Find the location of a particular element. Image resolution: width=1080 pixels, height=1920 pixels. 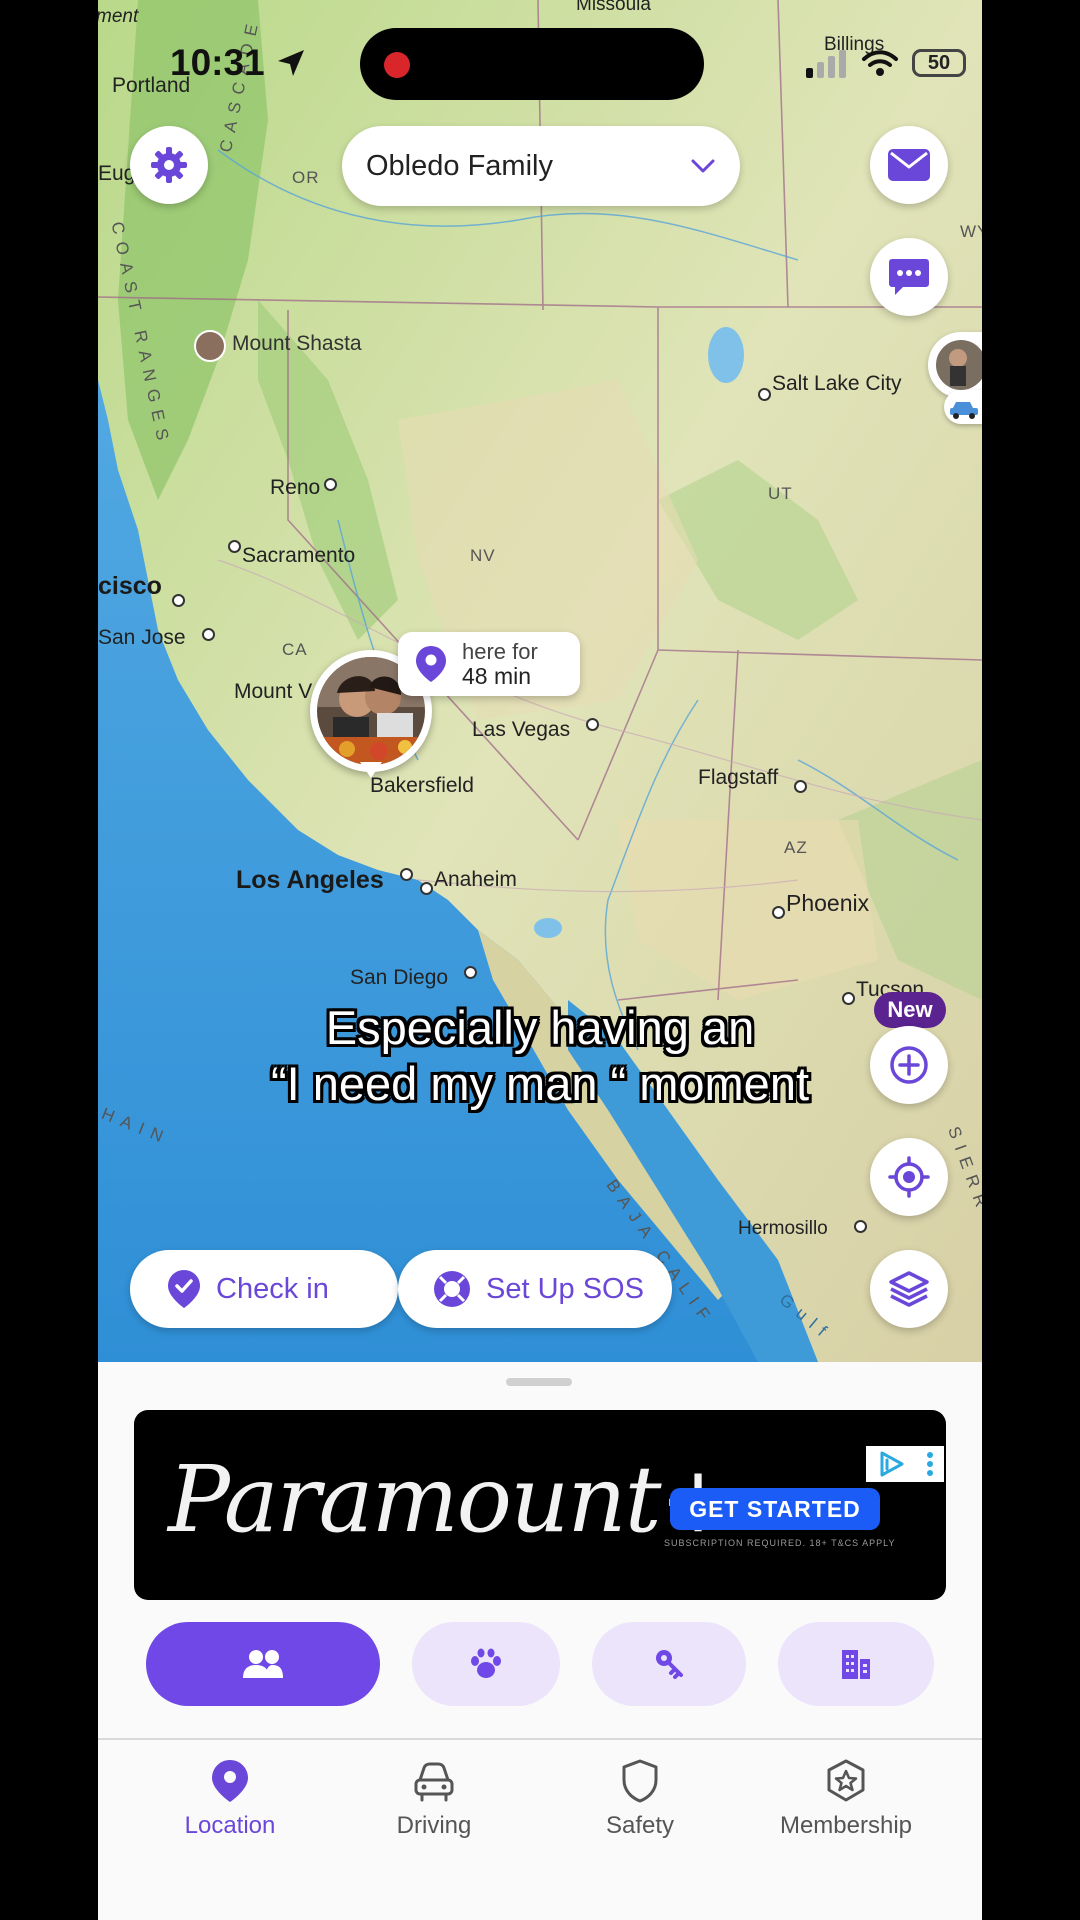

sos-label: Set Up SOS is located at coordinates (565, 1288).